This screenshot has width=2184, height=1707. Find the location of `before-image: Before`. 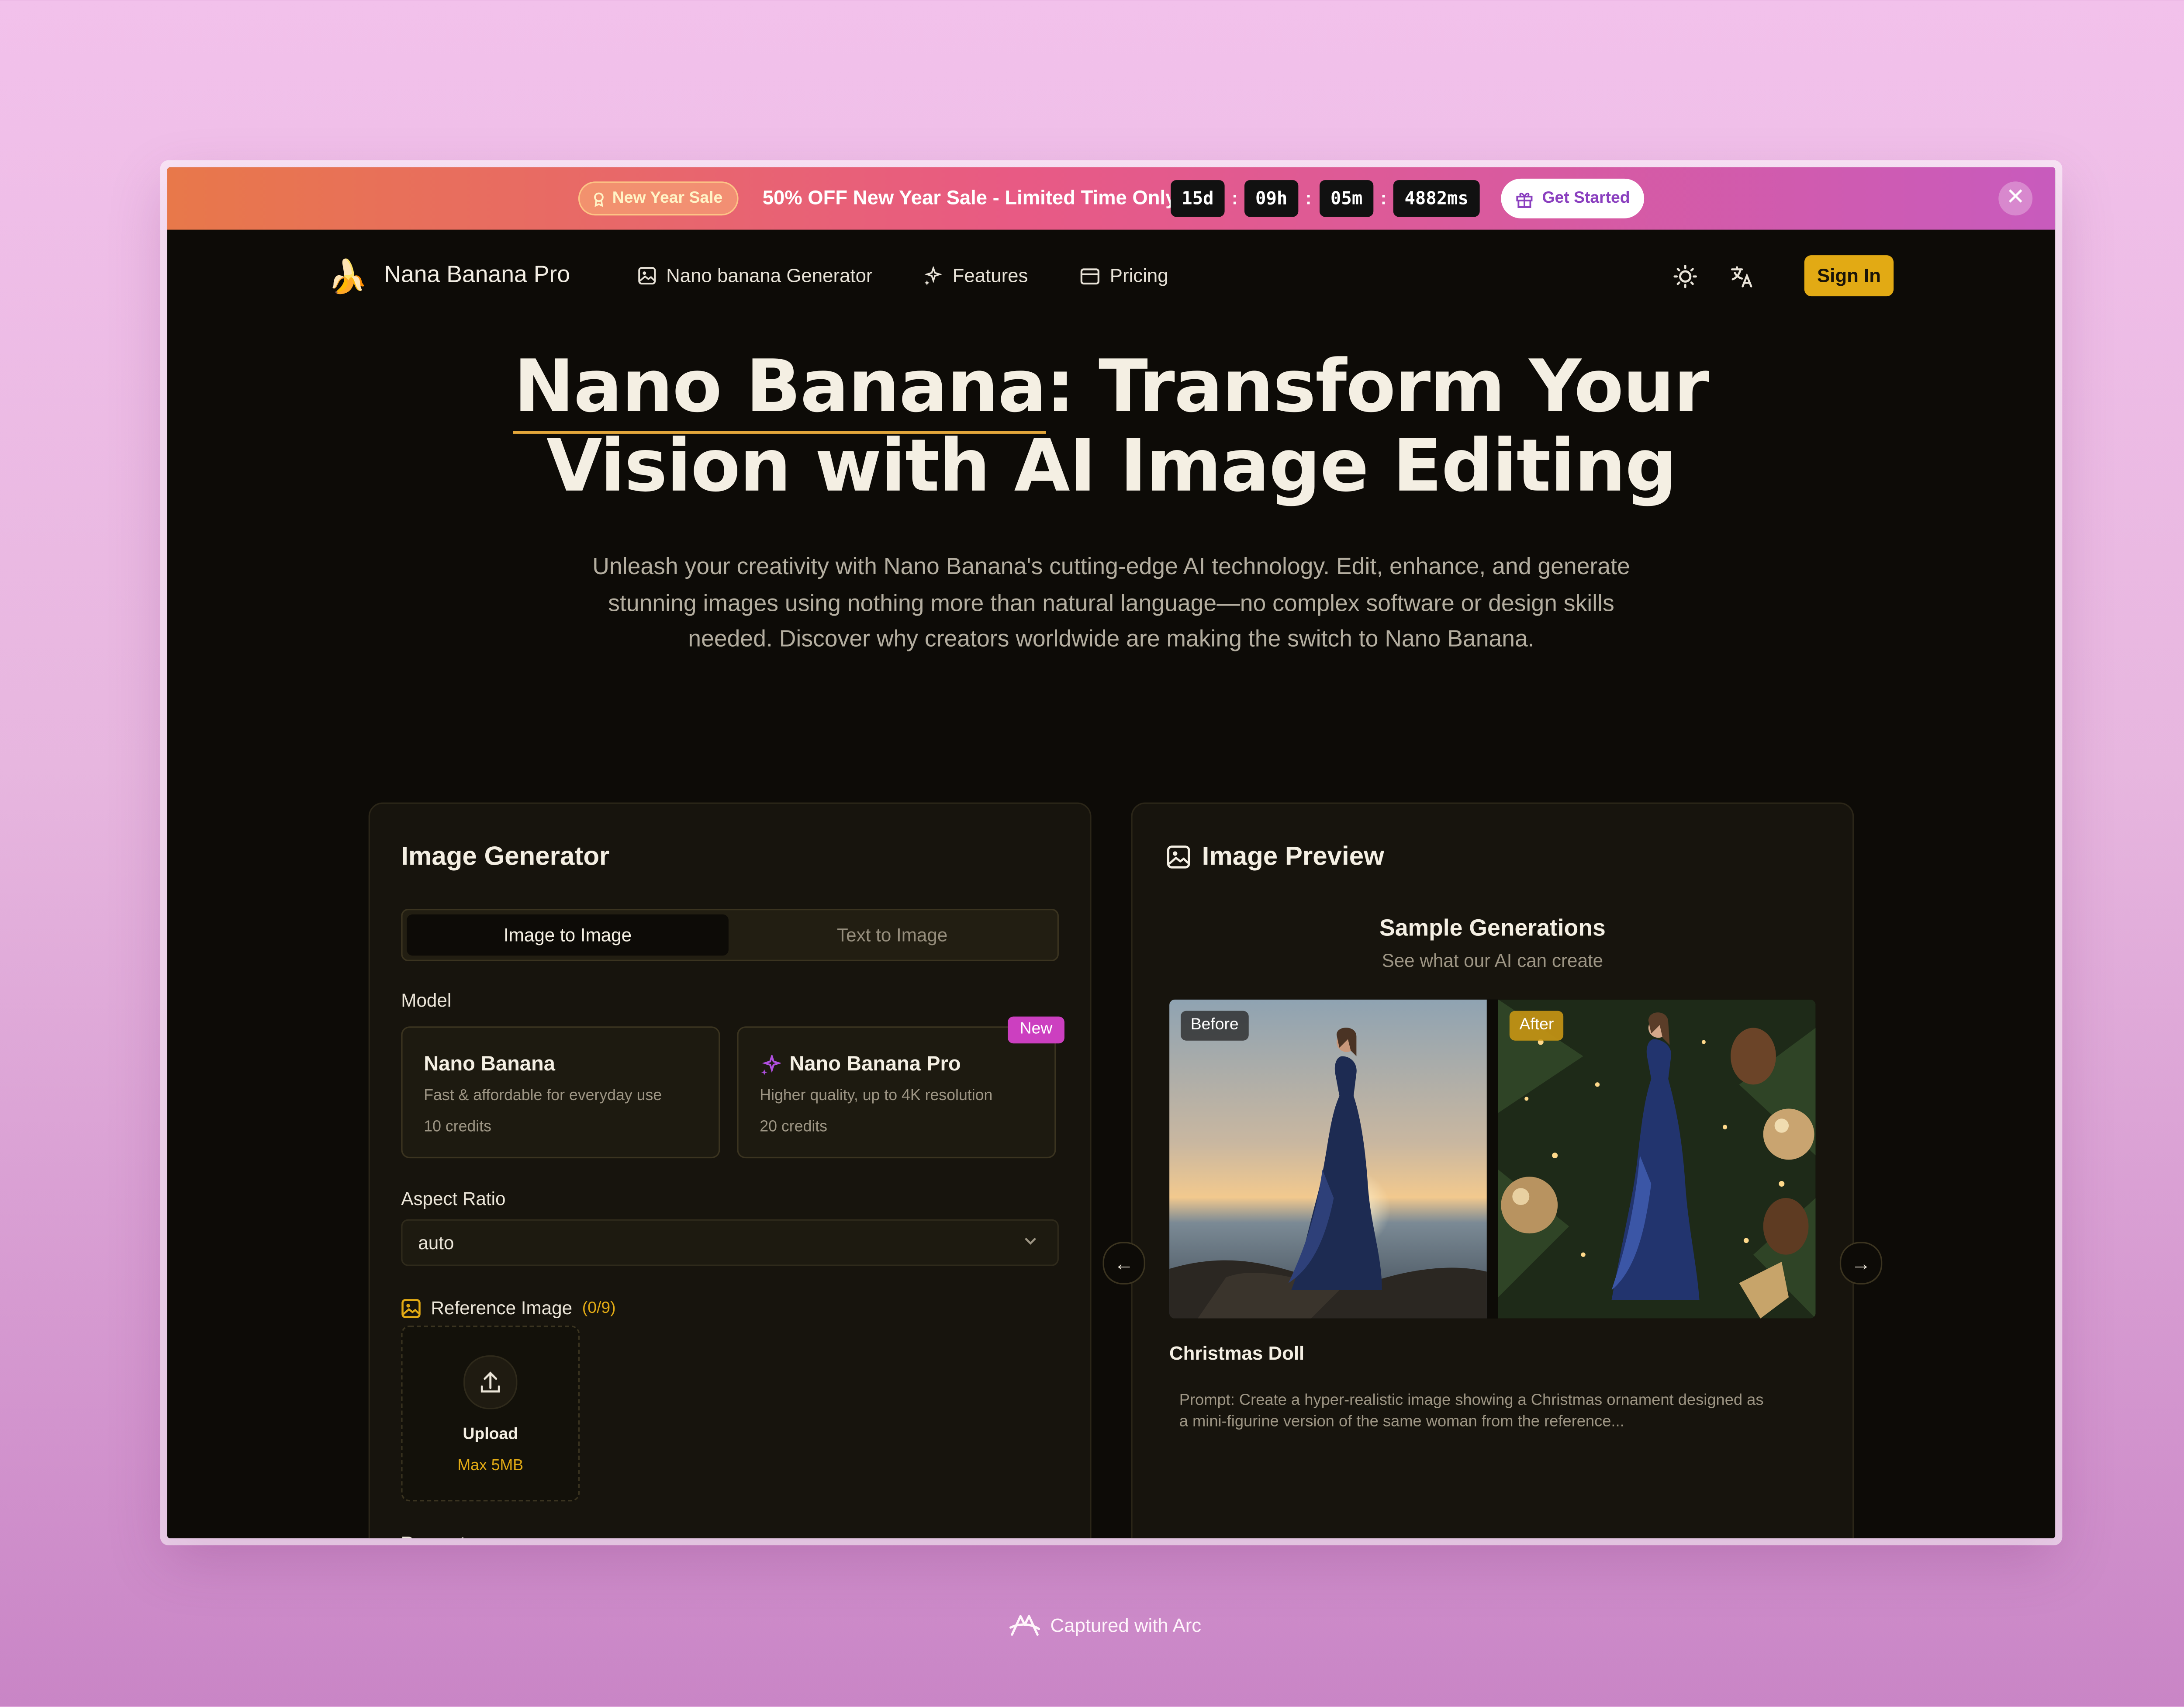

before-image: Before is located at coordinates (1328, 1159).